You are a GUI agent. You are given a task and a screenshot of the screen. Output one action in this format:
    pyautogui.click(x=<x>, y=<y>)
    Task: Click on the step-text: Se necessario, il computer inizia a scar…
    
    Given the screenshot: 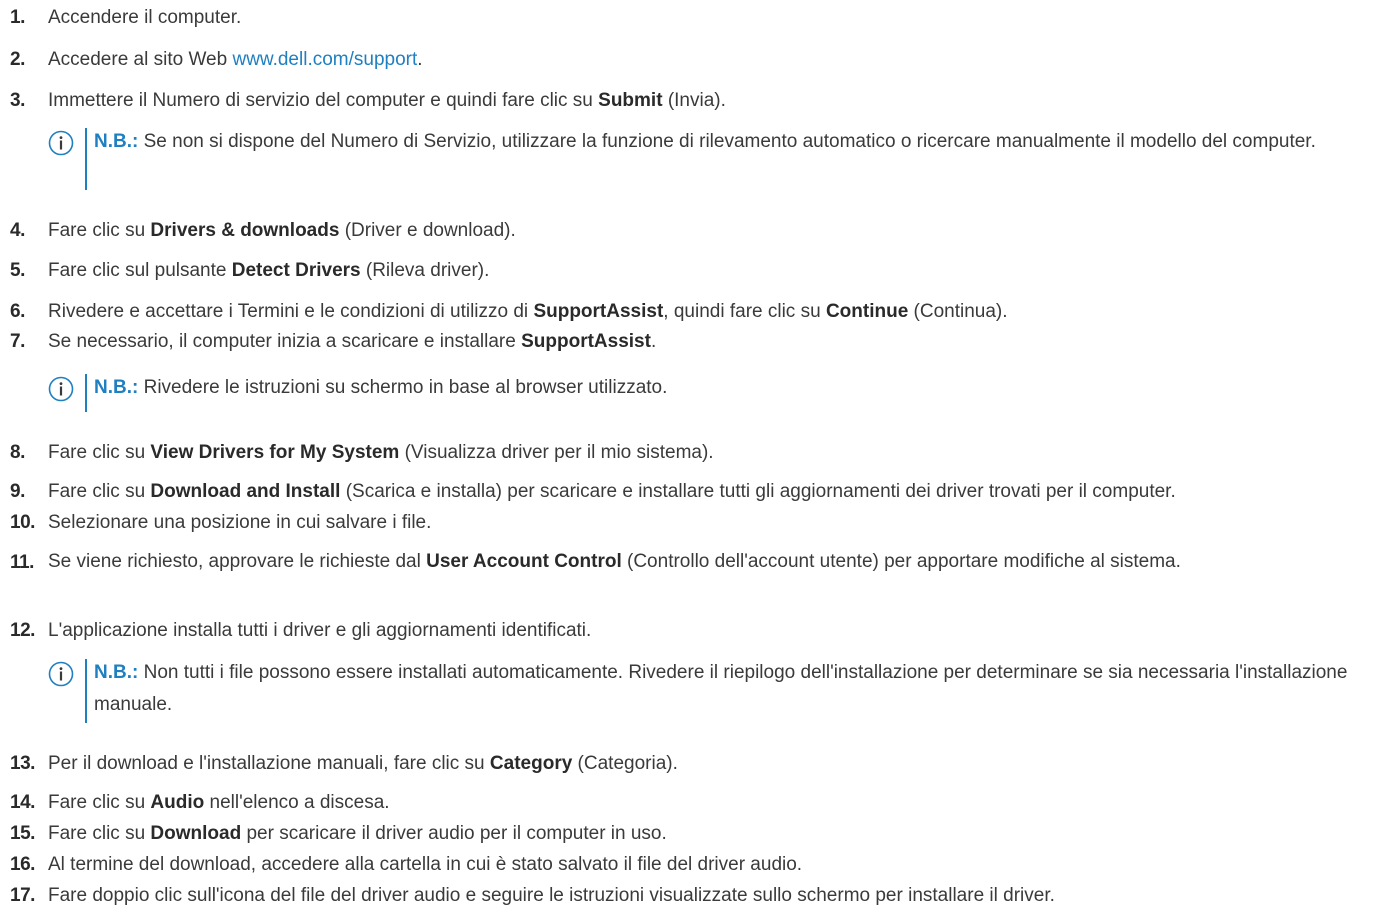 What is the action you would take?
    pyautogui.click(x=352, y=341)
    